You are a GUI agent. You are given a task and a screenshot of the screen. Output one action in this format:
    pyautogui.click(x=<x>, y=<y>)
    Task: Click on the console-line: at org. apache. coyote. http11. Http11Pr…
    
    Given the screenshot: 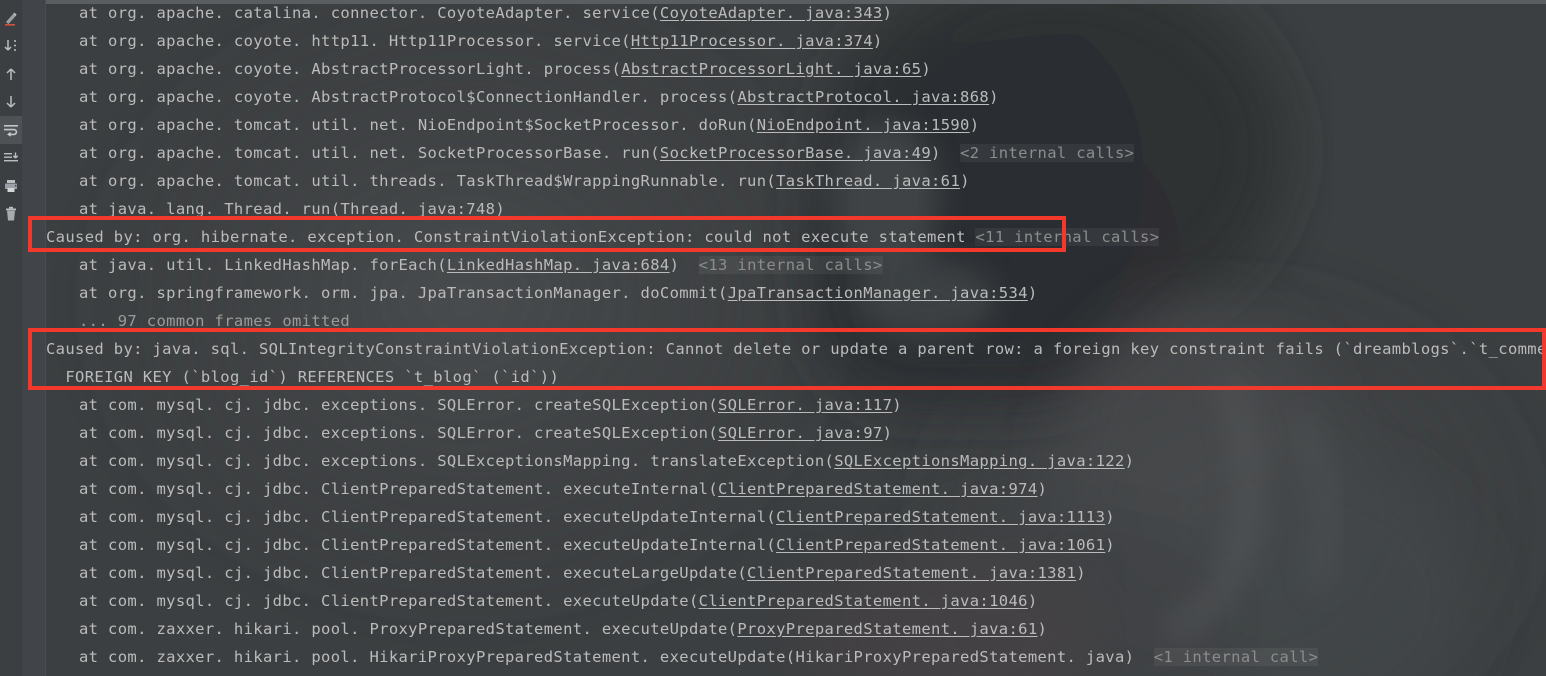 What is the action you would take?
    pyautogui.click(x=796, y=41)
    